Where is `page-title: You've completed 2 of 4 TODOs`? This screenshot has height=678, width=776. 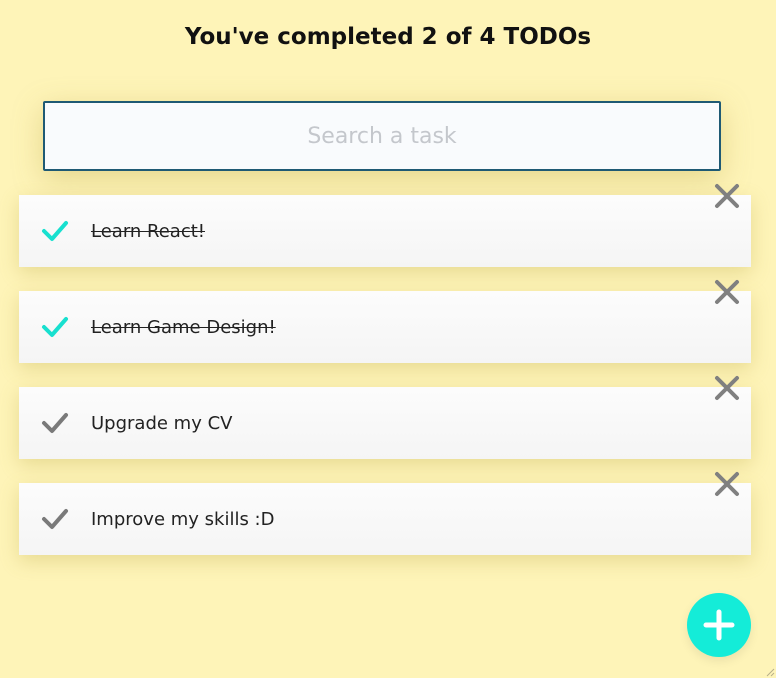
page-title: You've completed 2 of 4 TODOs is located at coordinates (388, 37).